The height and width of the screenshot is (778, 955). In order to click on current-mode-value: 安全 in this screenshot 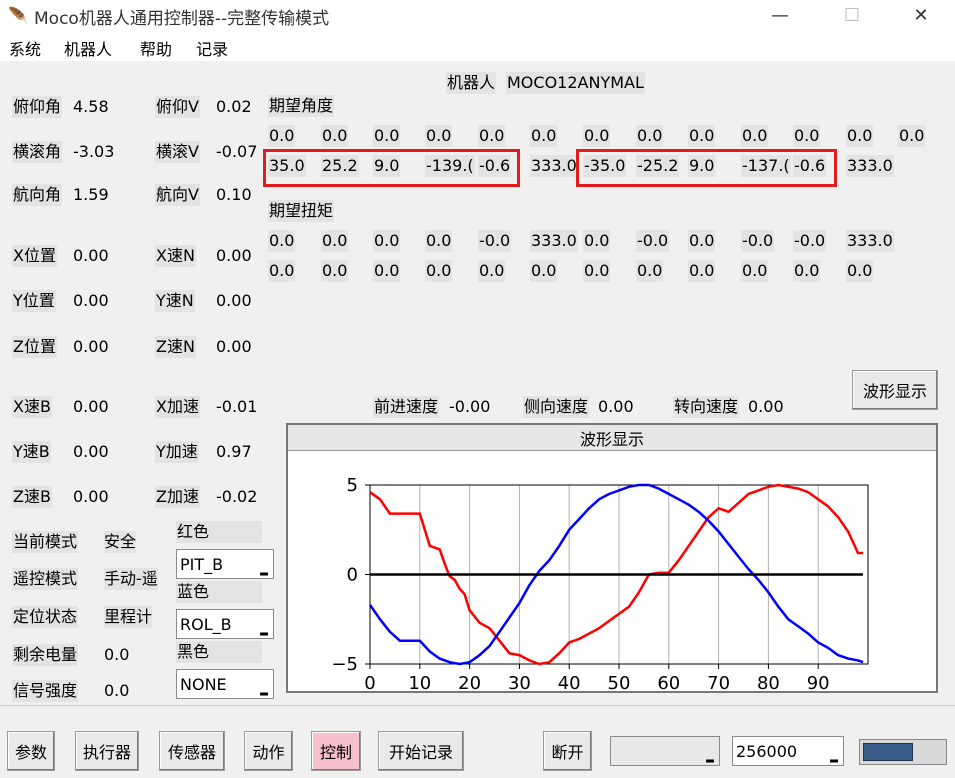, I will do `click(120, 542)`.